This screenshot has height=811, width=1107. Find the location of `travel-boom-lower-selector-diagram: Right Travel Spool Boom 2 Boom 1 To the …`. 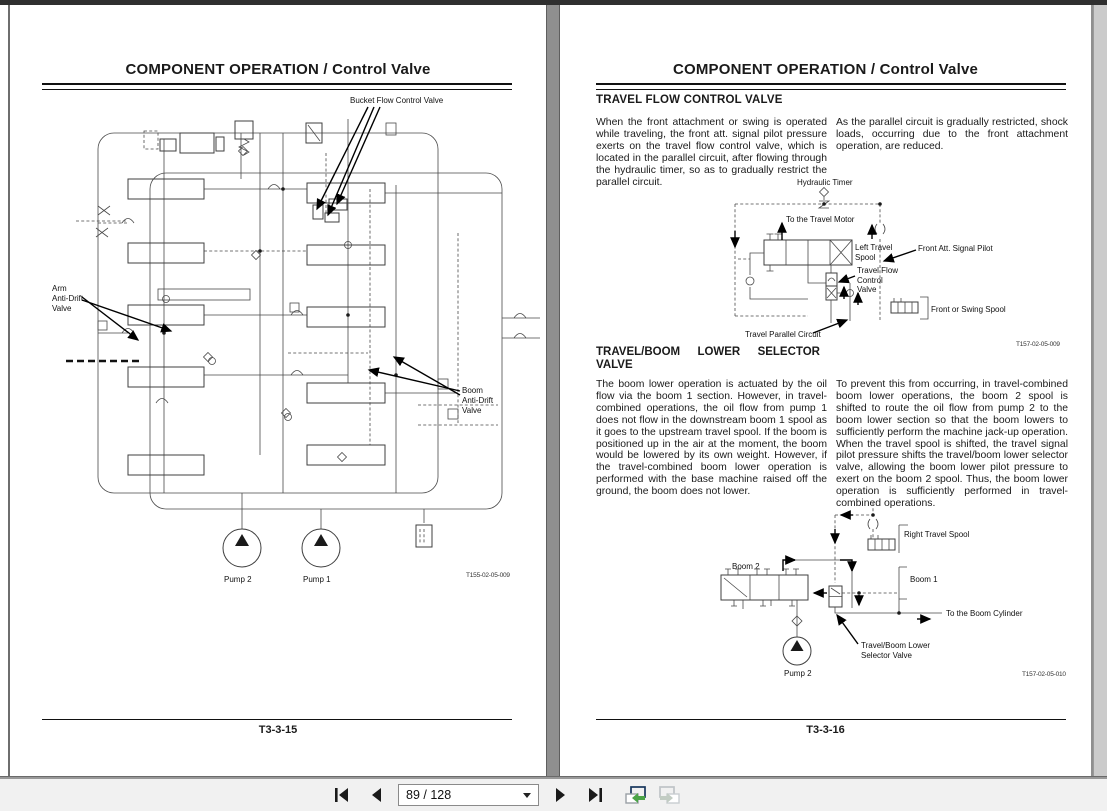

travel-boom-lower-selector-diagram: Right Travel Spool Boom 2 Boom 1 To the … is located at coordinates (871, 590).